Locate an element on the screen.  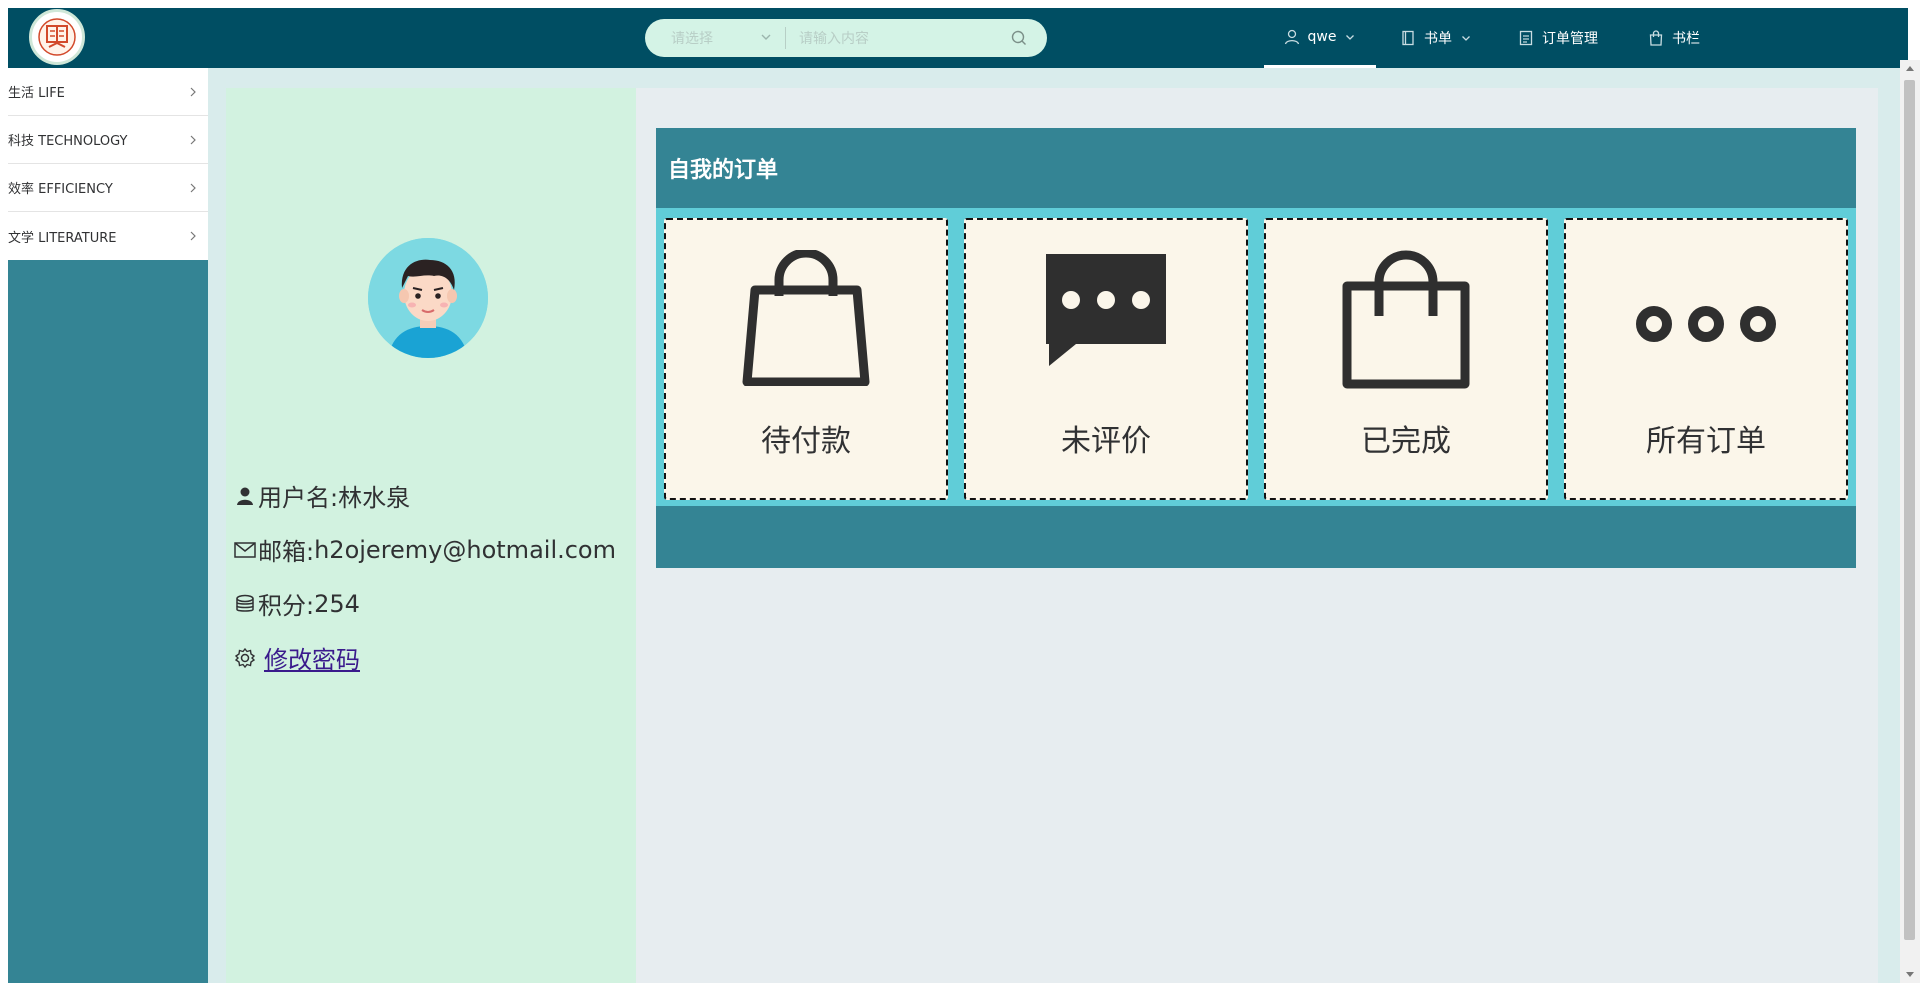
username-row: 用户名: 林水泉 is located at coordinates (322, 495).